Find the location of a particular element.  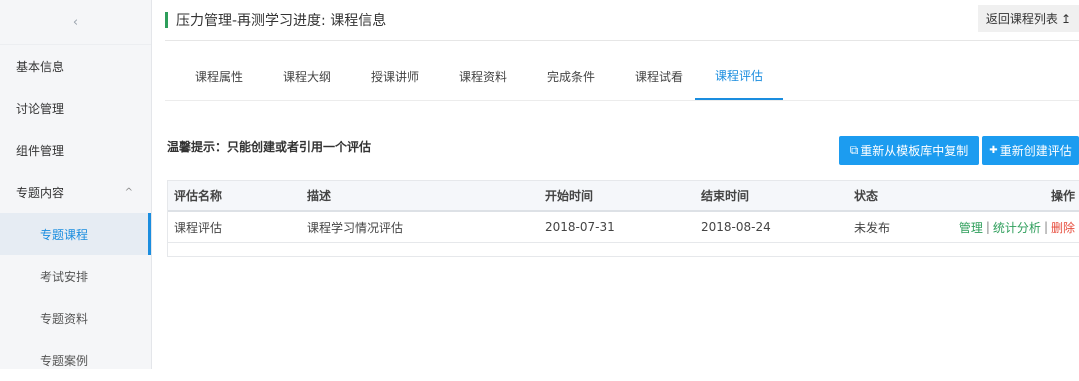

tab-label: 课程试看 is located at coordinates (658, 76).